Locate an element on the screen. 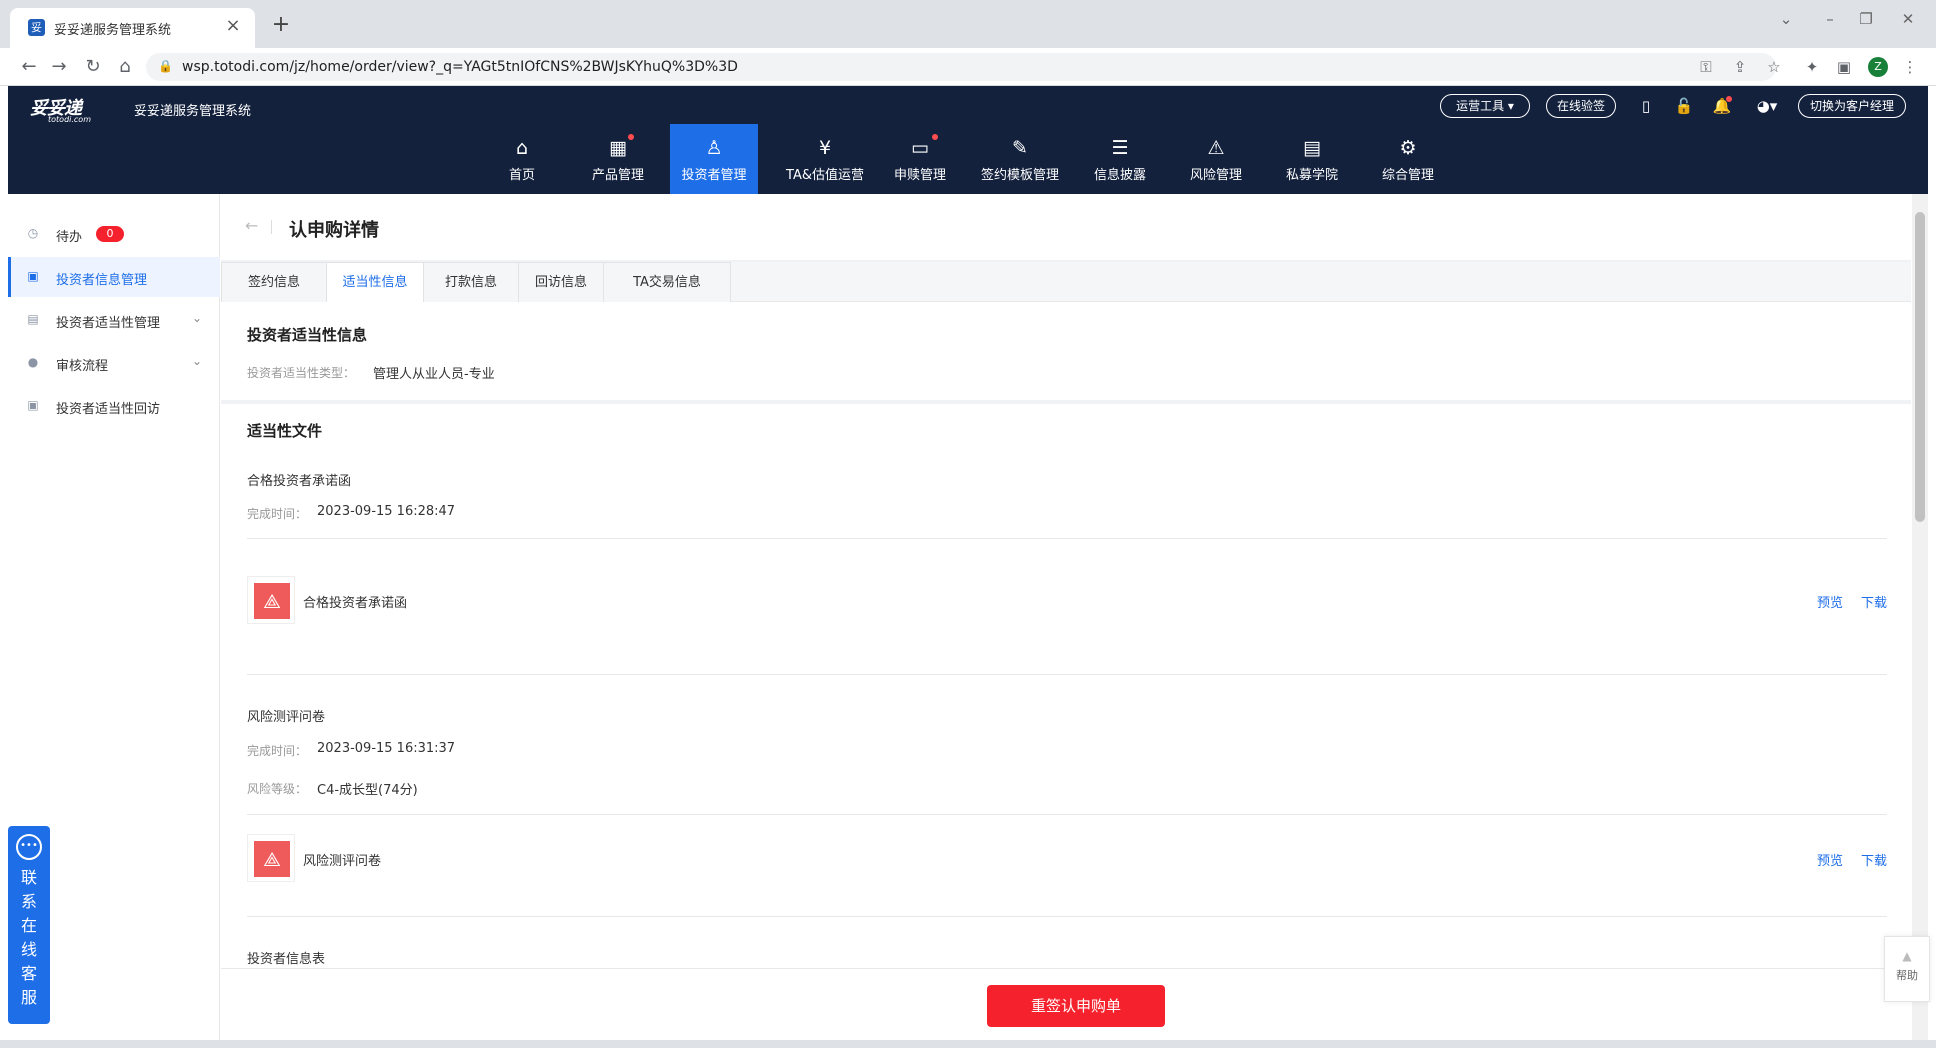 The height and width of the screenshot is (1048, 1936). menu-disclosure: ☰ 信息披露 is located at coordinates (1120, 159).